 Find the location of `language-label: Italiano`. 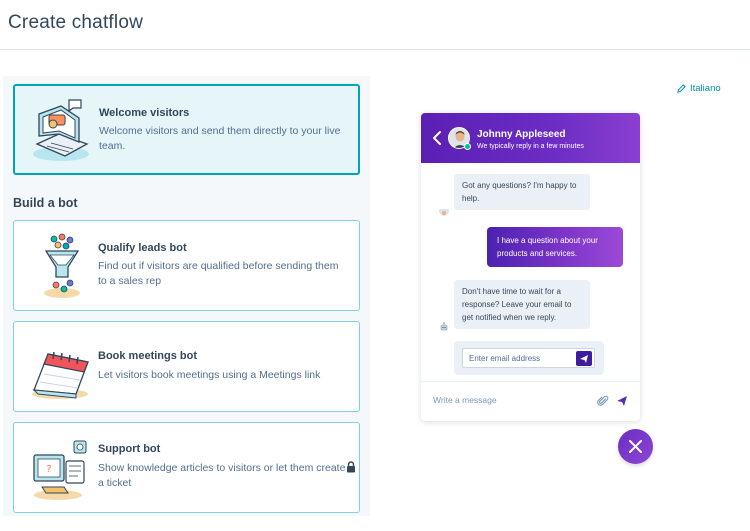

language-label: Italiano is located at coordinates (705, 88).